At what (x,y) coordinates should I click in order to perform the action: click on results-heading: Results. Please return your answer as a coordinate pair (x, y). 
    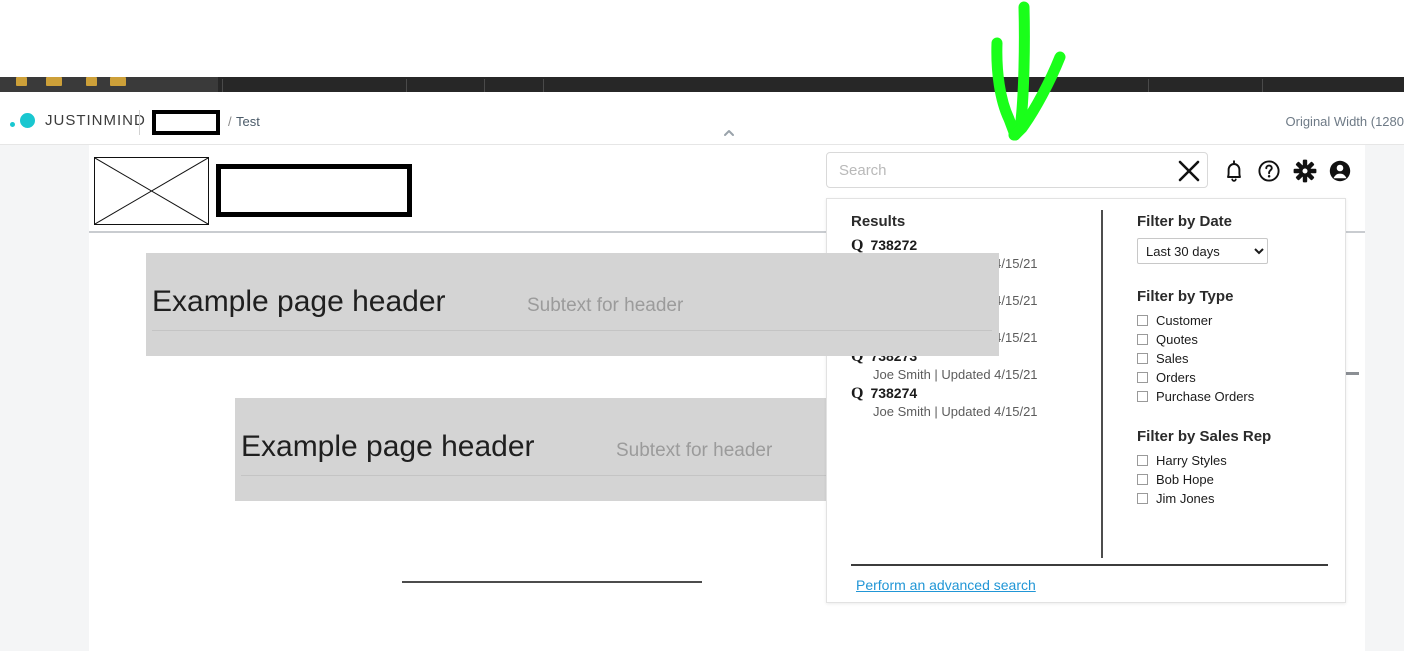
    Looking at the image, I should click on (878, 221).